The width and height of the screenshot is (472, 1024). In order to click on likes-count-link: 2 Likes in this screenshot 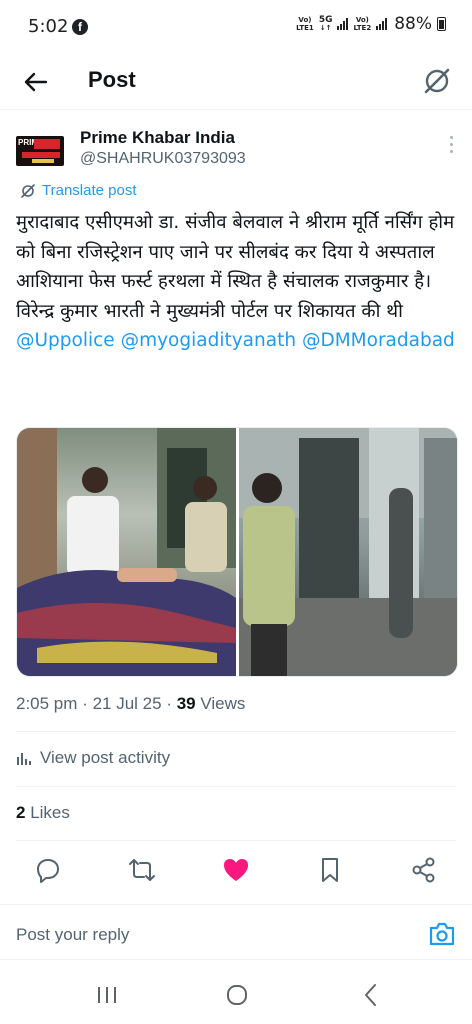, I will do `click(43, 813)`.